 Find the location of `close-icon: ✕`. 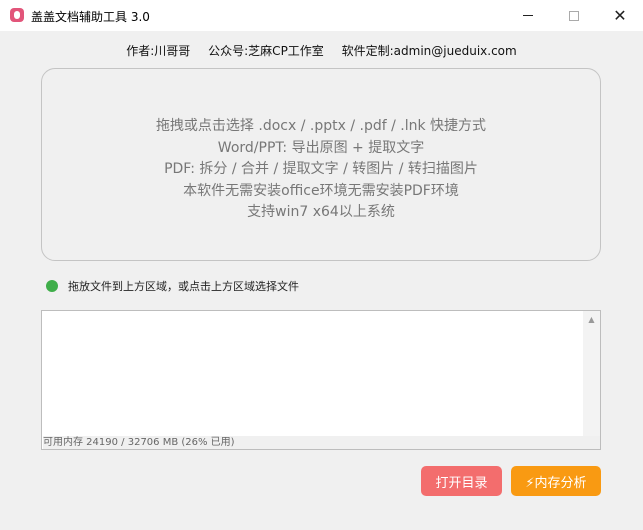

close-icon: ✕ is located at coordinates (620, 15).